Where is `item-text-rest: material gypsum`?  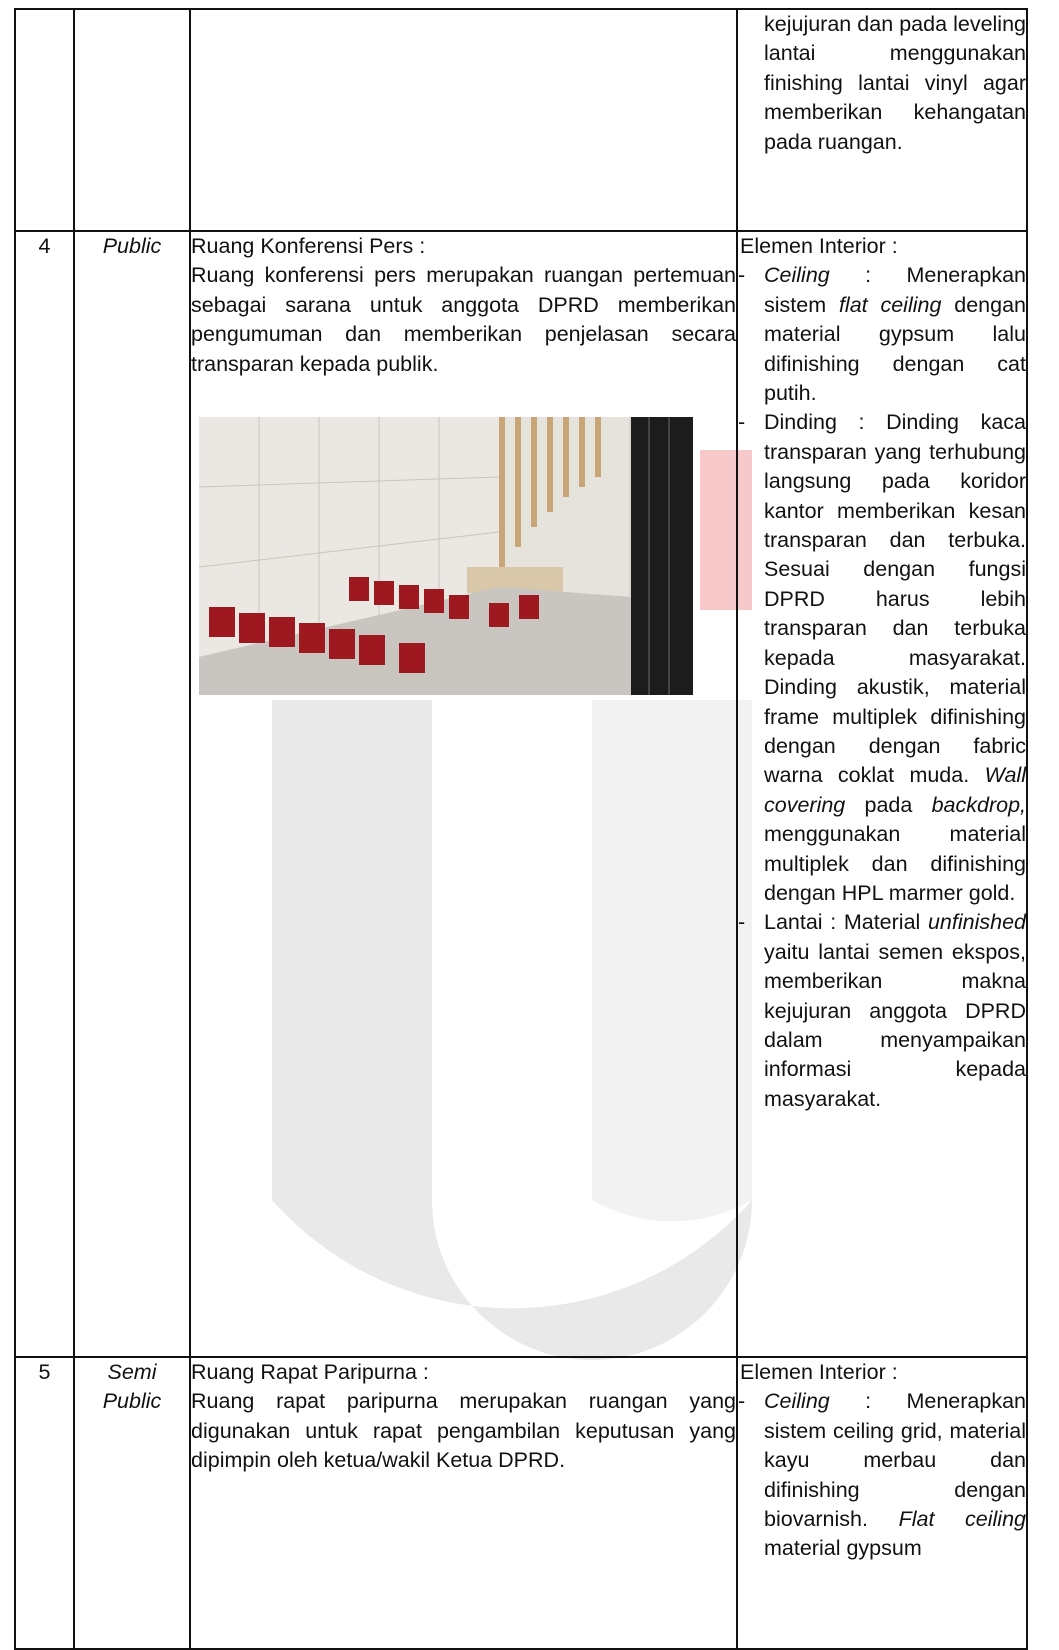 item-text-rest: material gypsum is located at coordinates (843, 1548).